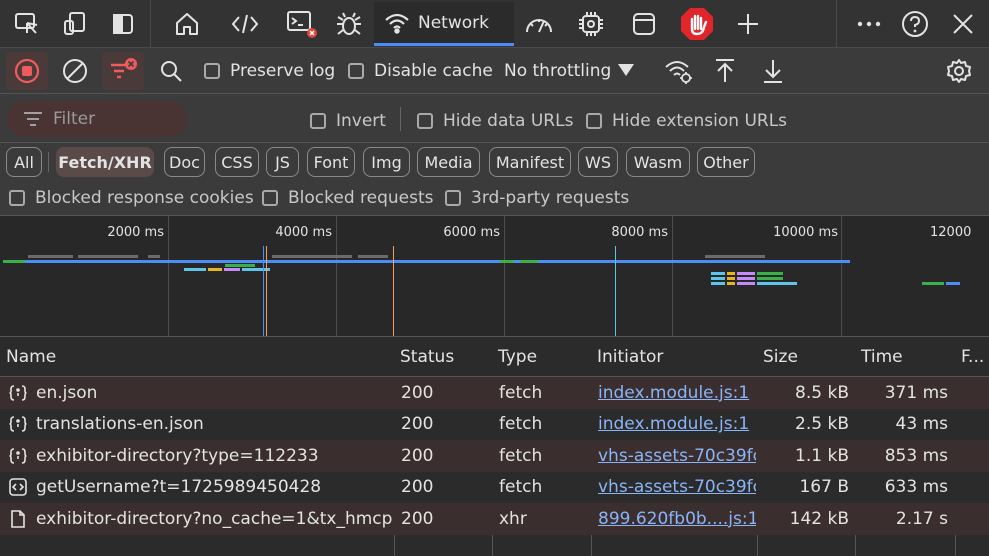 This screenshot has height=556, width=989. I want to click on timeline-tick-label: 12000, so click(951, 232).